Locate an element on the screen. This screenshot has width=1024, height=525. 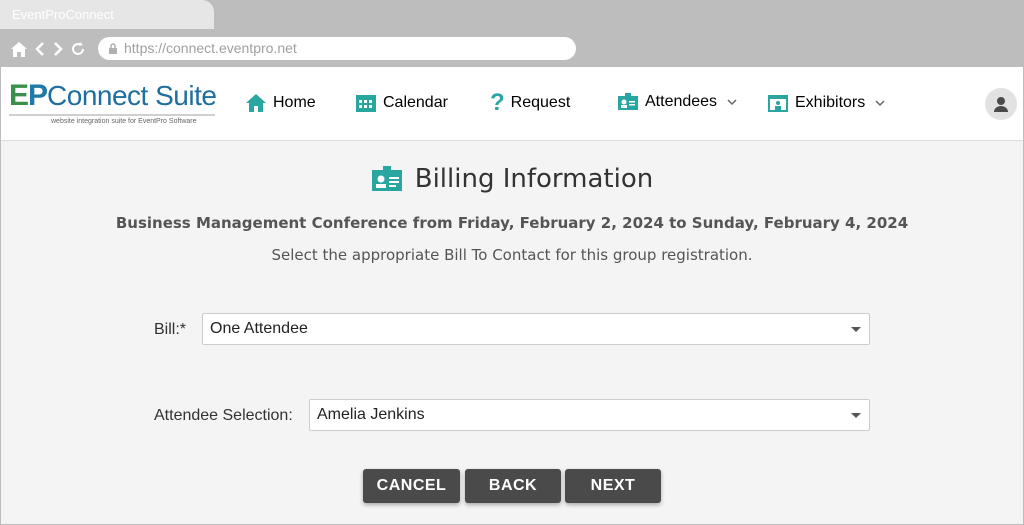
attendee-select-value: Amelia Jenkins is located at coordinates (371, 414).